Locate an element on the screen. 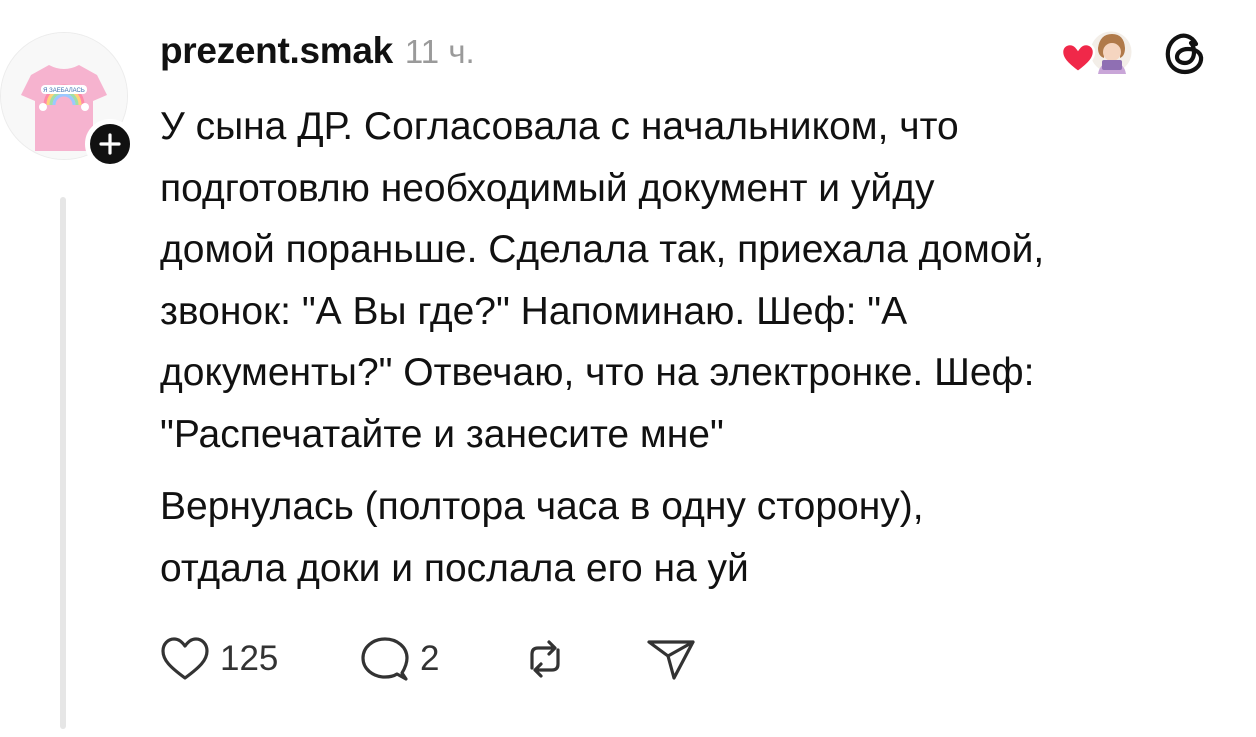 The width and height of the screenshot is (1256, 737). plus-icon is located at coordinates (110, 144).